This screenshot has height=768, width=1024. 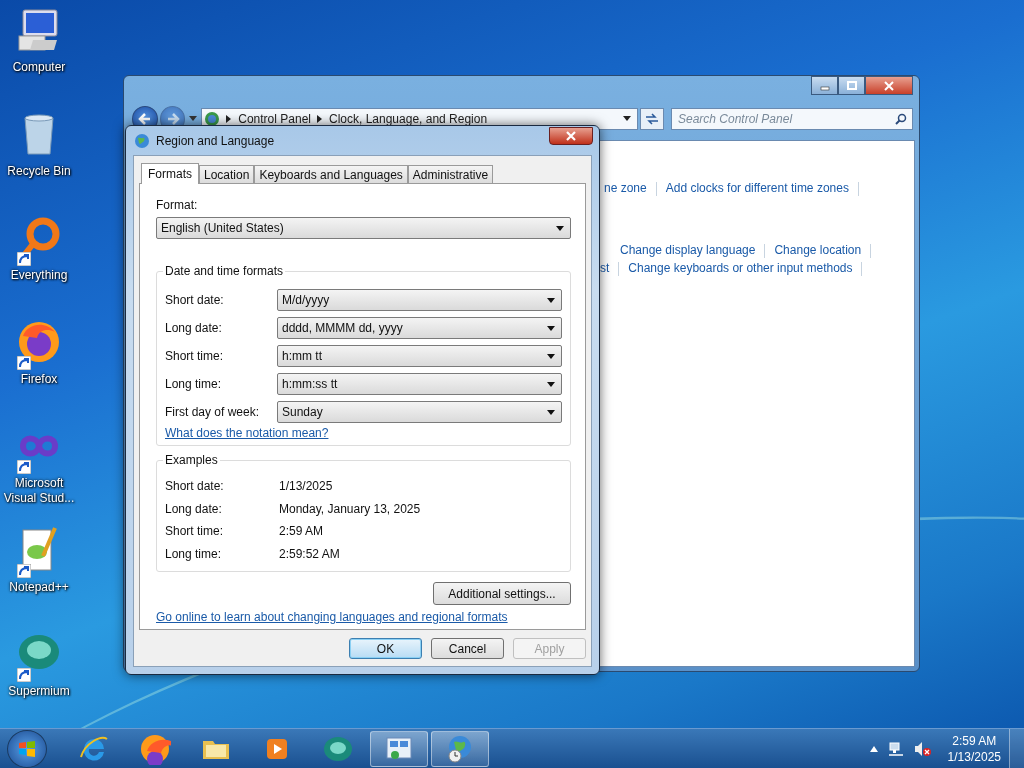 I want to click on icon-label: Computer, so click(x=39, y=67).